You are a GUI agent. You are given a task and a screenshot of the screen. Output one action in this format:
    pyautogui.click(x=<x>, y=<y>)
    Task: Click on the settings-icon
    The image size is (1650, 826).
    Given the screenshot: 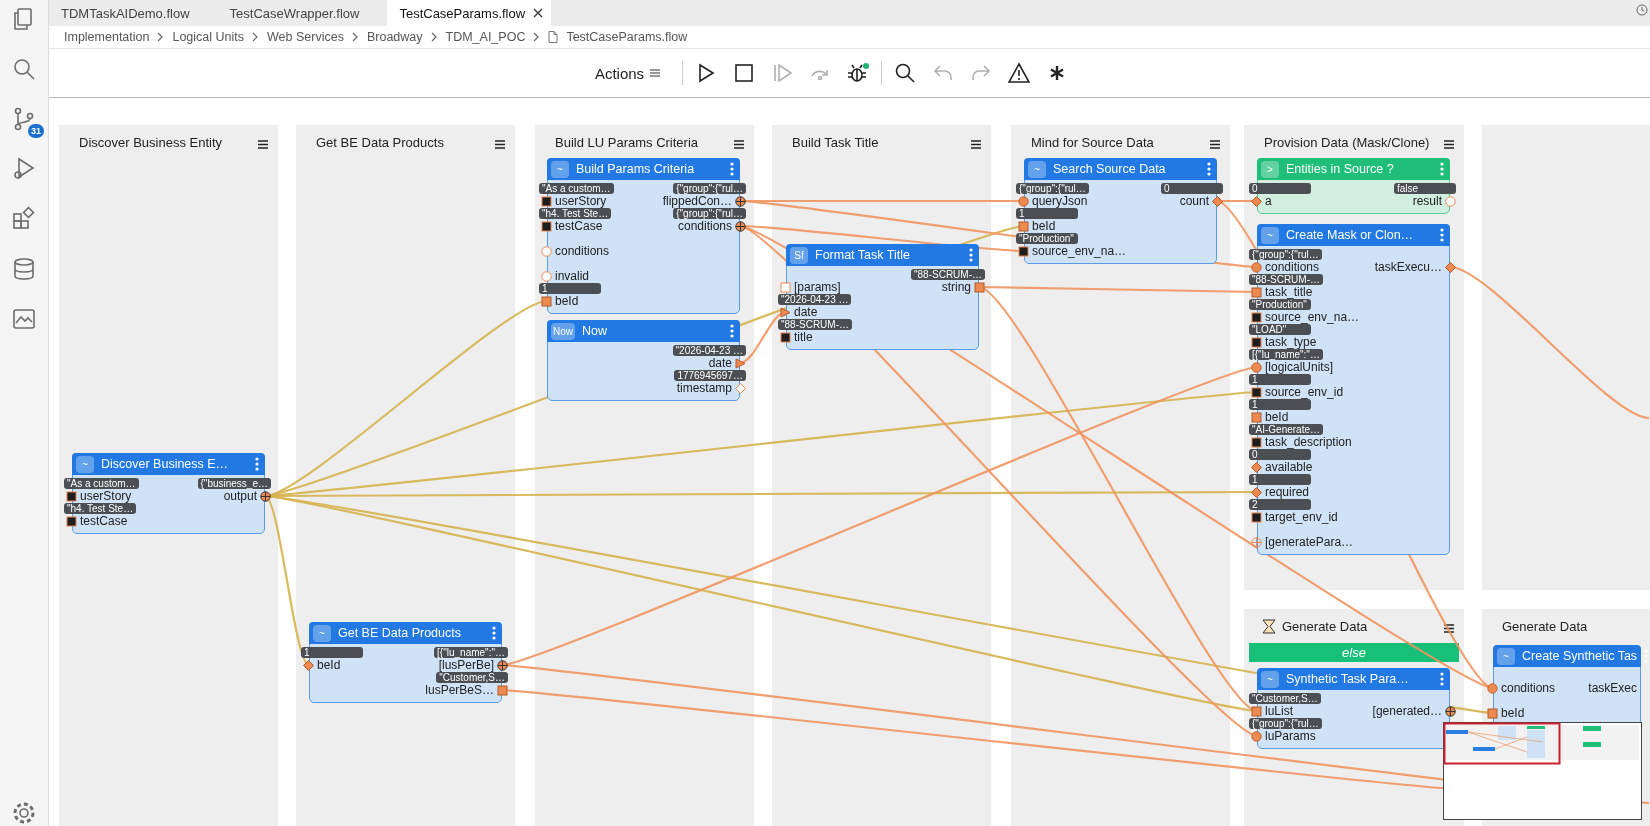 What is the action you would take?
    pyautogui.click(x=24, y=813)
    